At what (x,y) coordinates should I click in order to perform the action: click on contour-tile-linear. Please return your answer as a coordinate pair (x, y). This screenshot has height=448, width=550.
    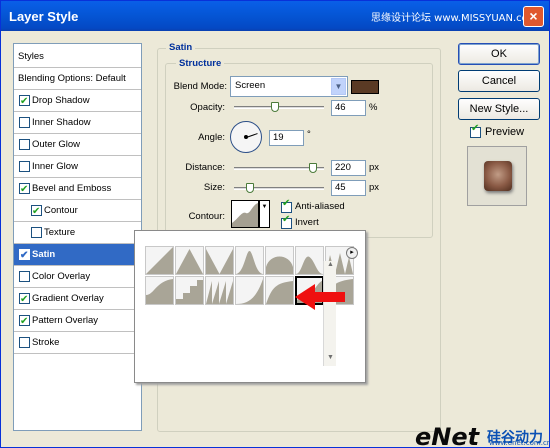
    Looking at the image, I should click on (159, 260).